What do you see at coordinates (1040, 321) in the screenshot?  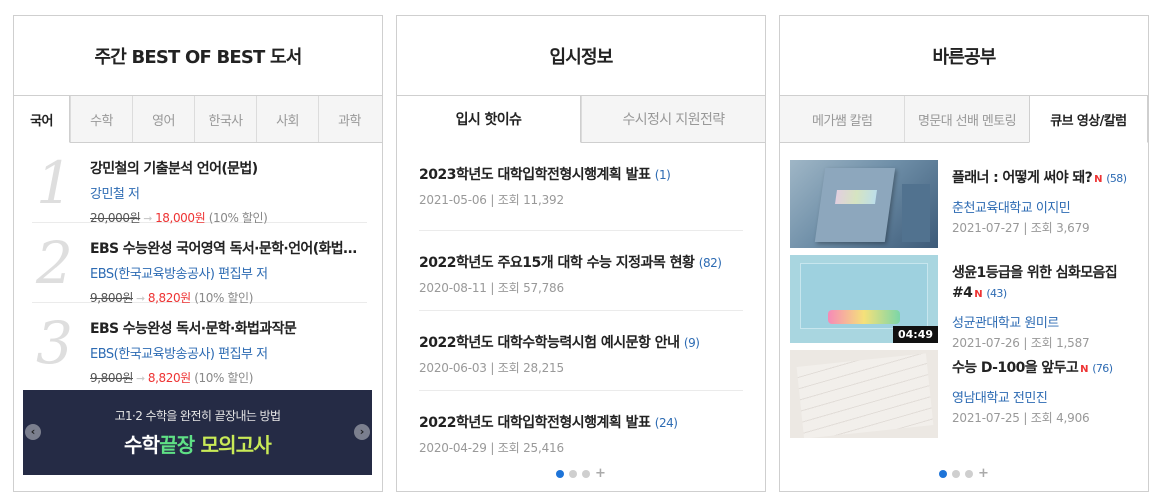 I see `author-school: 성균관대학교 원미르` at bounding box center [1040, 321].